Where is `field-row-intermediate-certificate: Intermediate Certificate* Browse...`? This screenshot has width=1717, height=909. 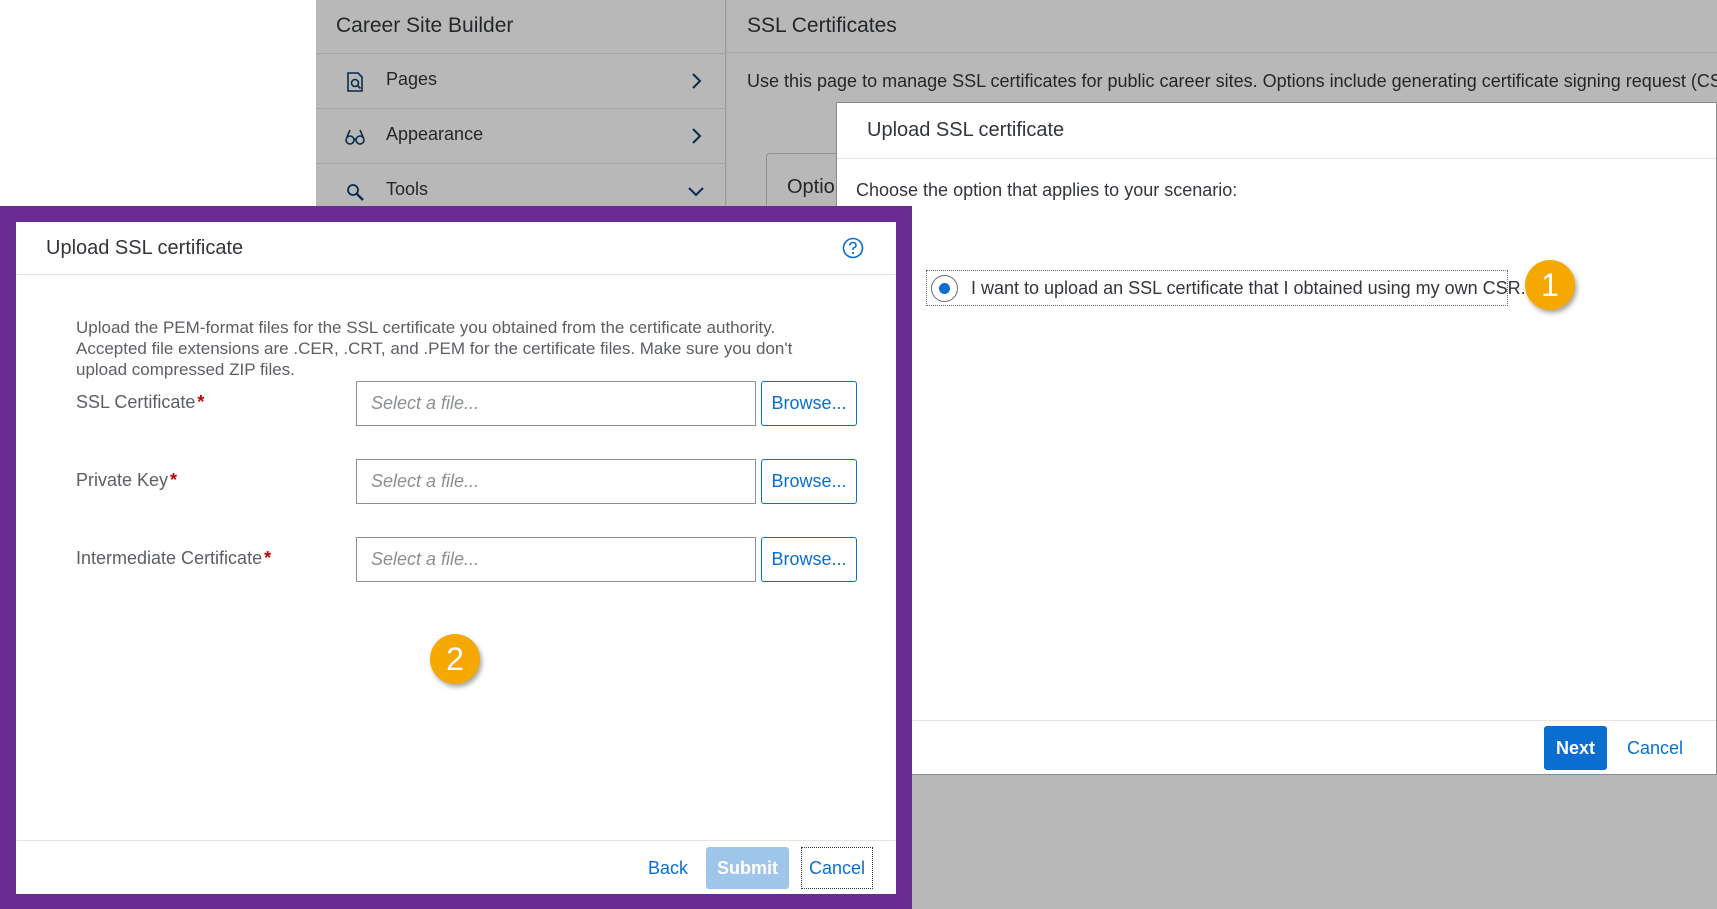 field-row-intermediate-certificate: Intermediate Certificate* Browse... is located at coordinates (456, 560).